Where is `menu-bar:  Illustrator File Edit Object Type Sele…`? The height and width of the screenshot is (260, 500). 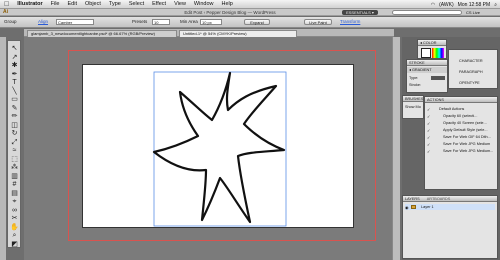
menu-bar:  Illustrator File Edit Object Type Sele… is located at coordinates (250, 4).